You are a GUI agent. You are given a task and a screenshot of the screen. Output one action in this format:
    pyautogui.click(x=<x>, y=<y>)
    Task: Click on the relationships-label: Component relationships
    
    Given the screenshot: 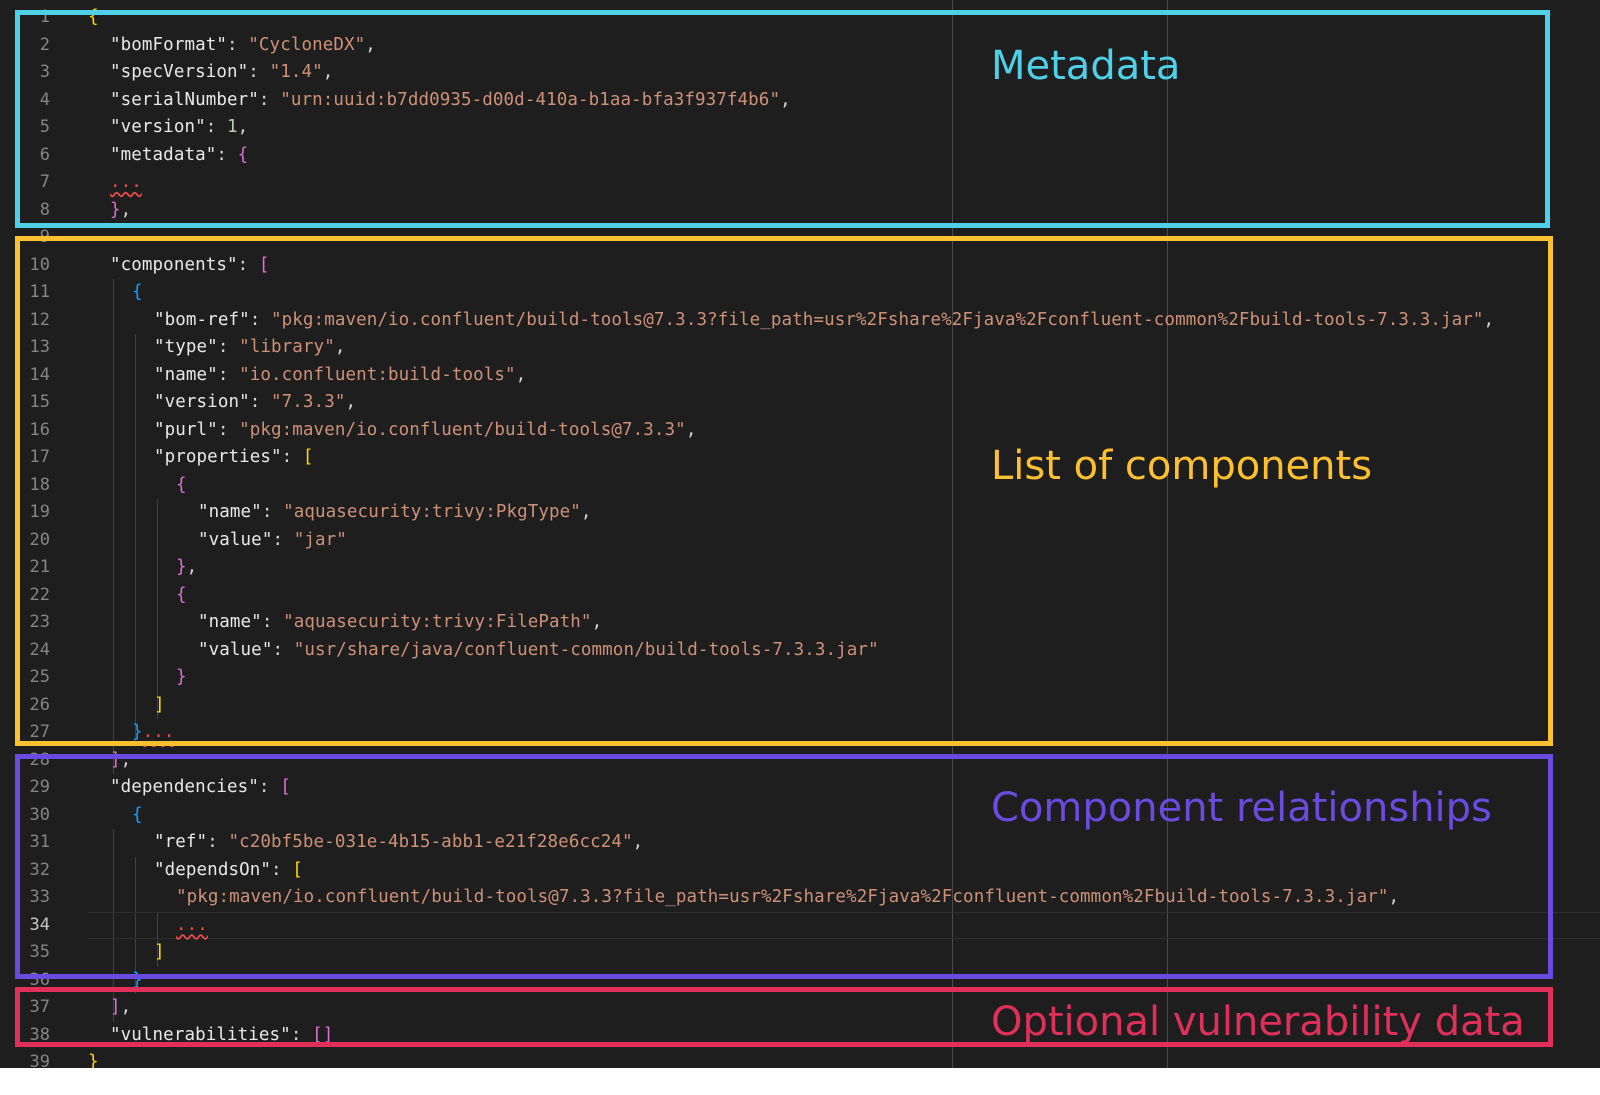 What is the action you would take?
    pyautogui.click(x=1241, y=808)
    